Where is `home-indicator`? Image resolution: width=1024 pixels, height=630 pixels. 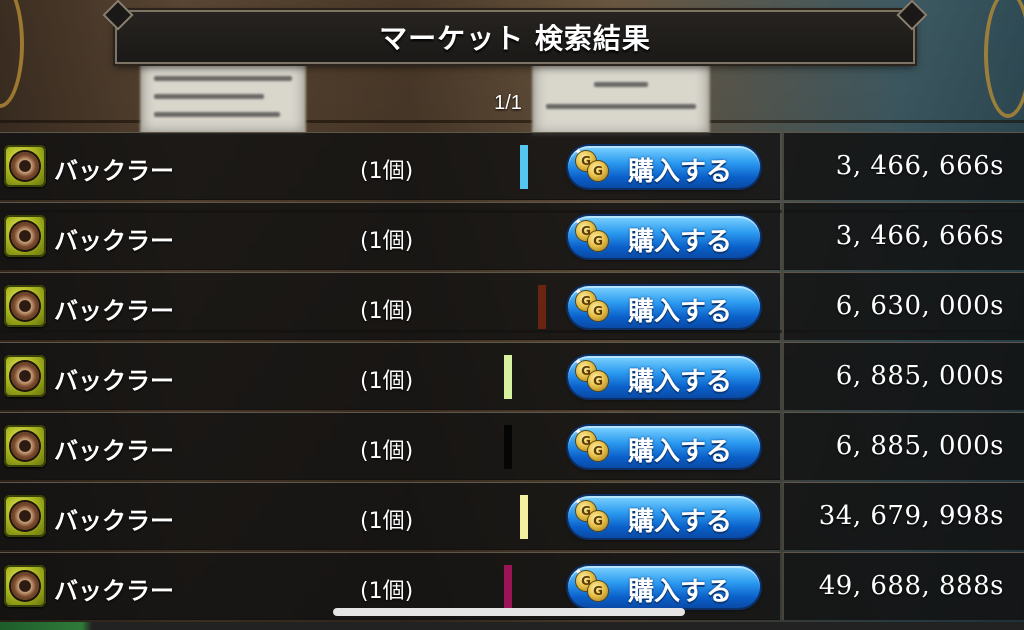
home-indicator is located at coordinates (509, 612).